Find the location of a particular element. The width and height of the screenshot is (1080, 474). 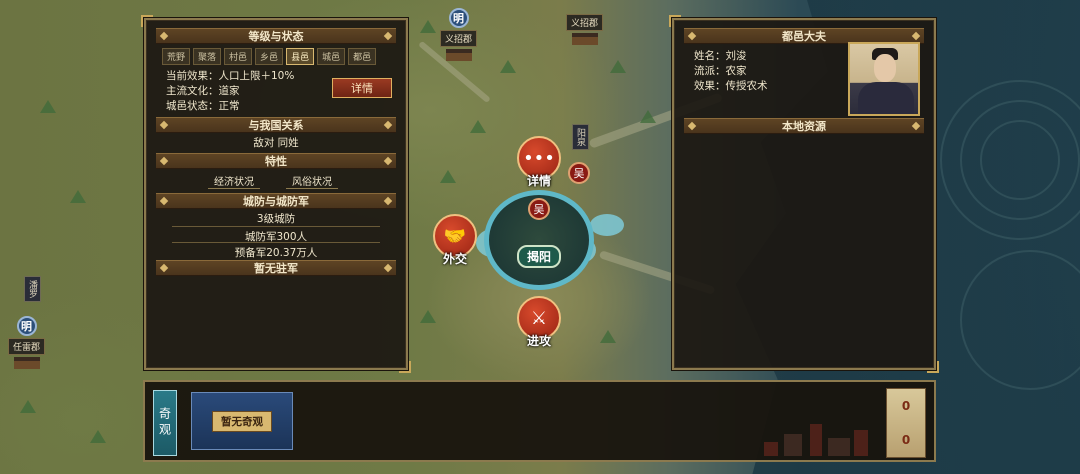

section-header-resources: 本地资源 is located at coordinates (804, 126).